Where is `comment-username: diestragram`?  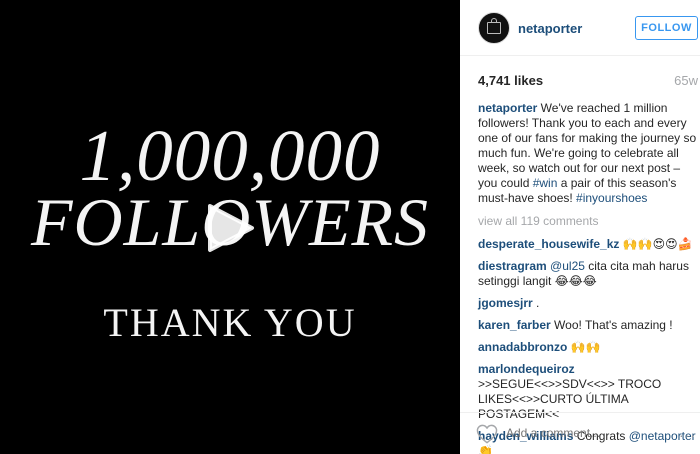 comment-username: diestragram is located at coordinates (512, 266).